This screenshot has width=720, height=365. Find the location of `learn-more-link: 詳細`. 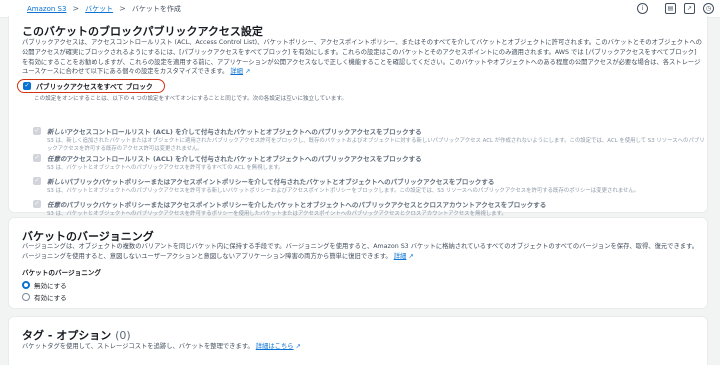

learn-more-link: 詳細 is located at coordinates (236, 71).